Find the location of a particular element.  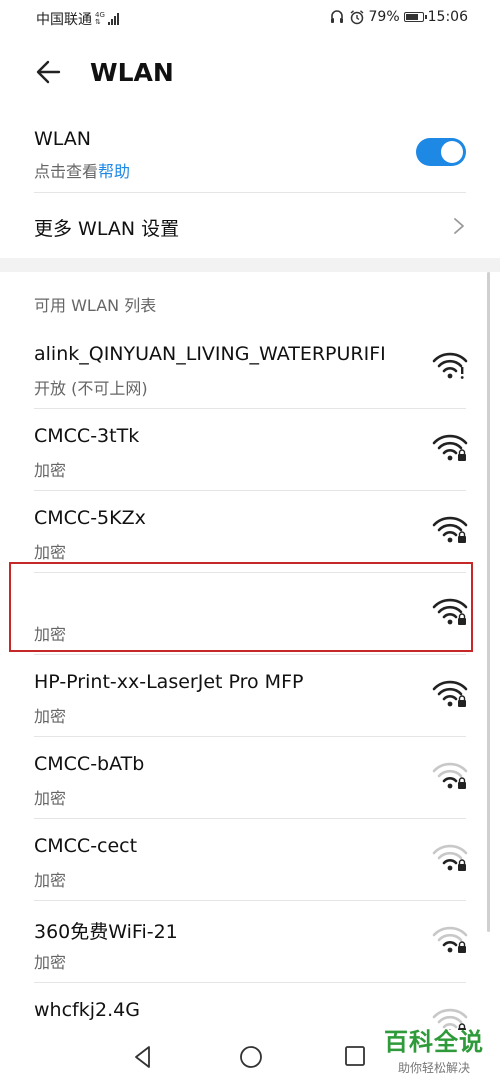

section-gap is located at coordinates (250, 265).